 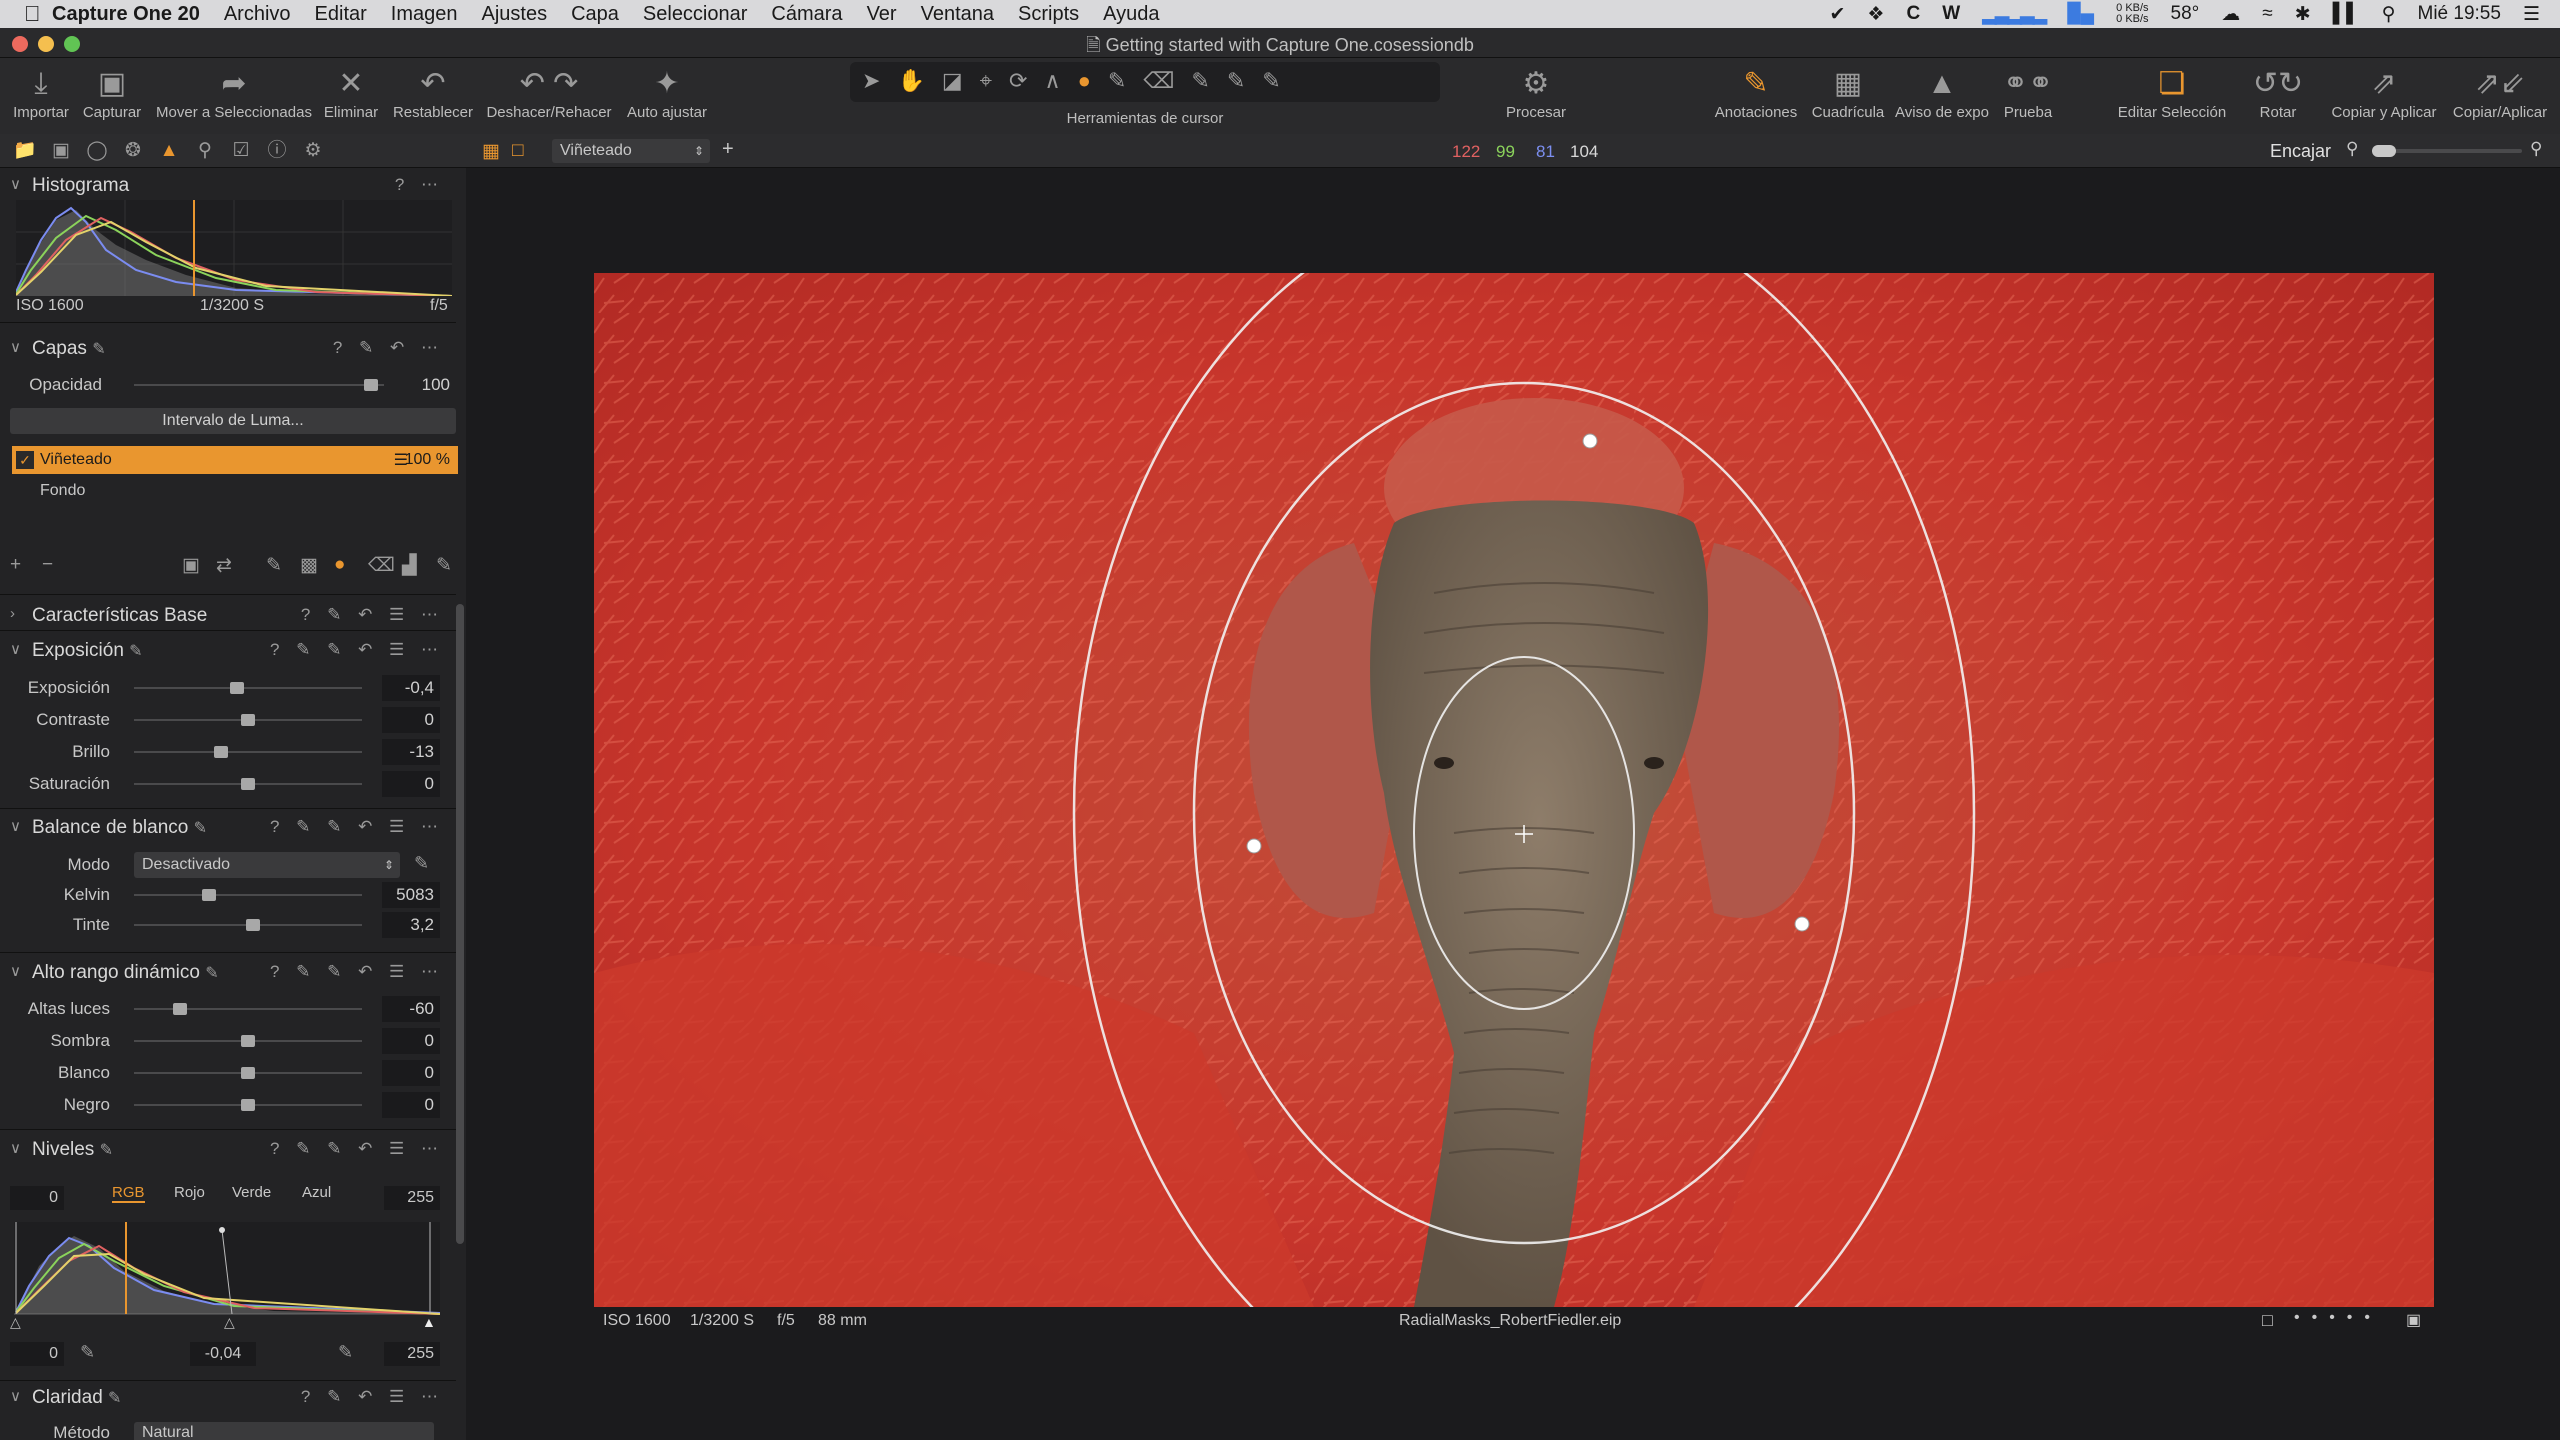 What do you see at coordinates (411, 784) in the screenshot?
I see `saturation-value: 0` at bounding box center [411, 784].